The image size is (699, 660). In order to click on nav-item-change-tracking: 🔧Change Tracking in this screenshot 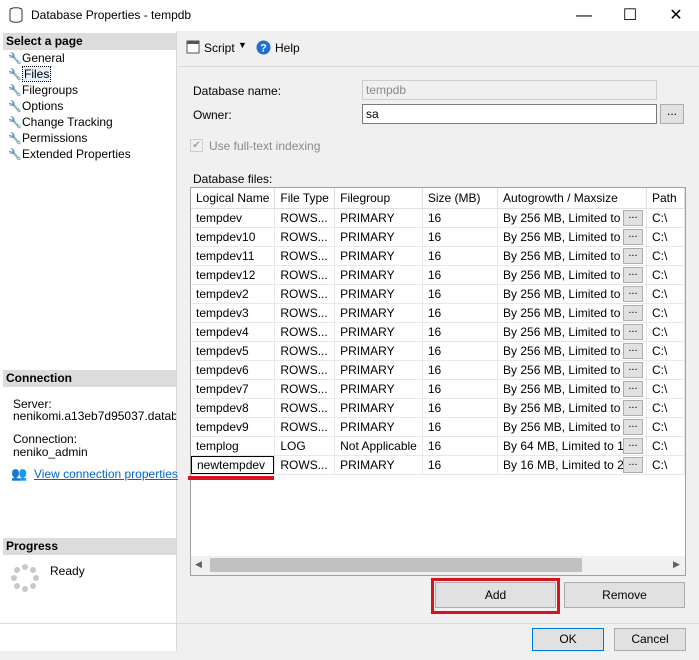, I will do `click(60, 122)`.